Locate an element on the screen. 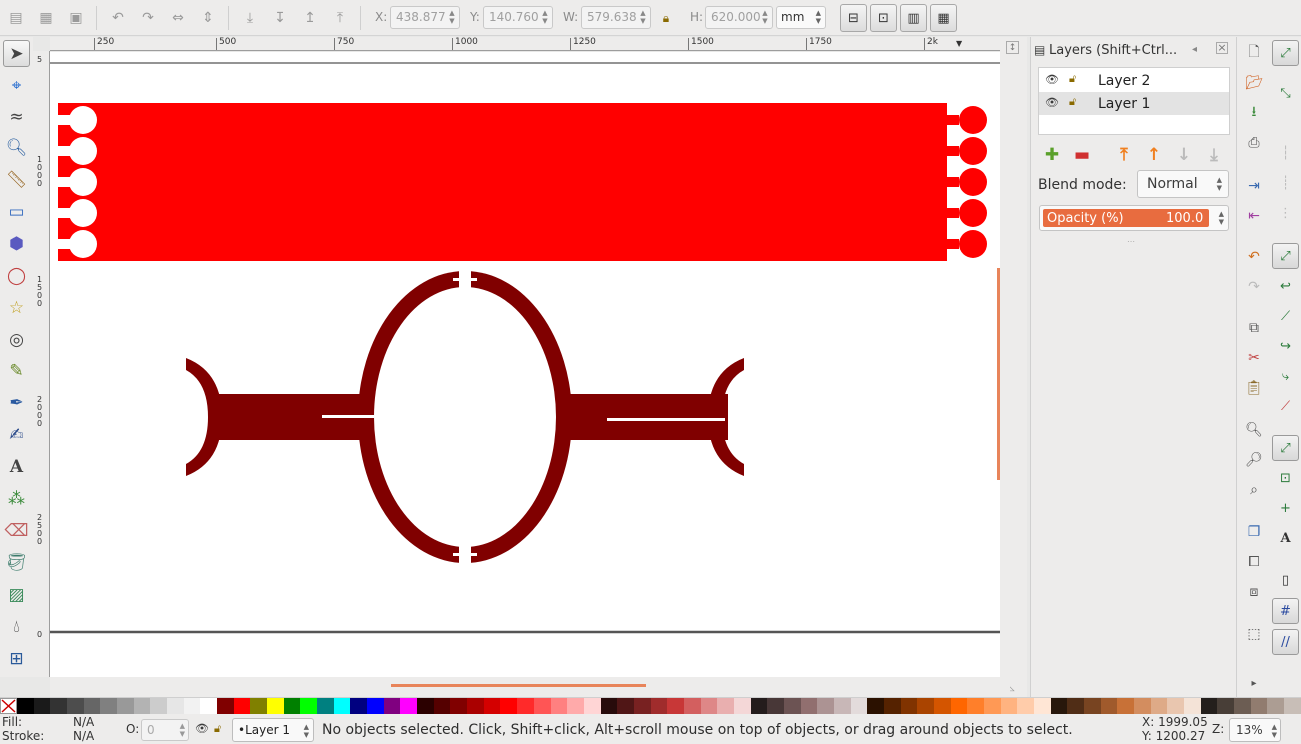 This screenshot has height=744, width=1301. visibility-eye-icon: 👁︎ is located at coordinates (1052, 102).